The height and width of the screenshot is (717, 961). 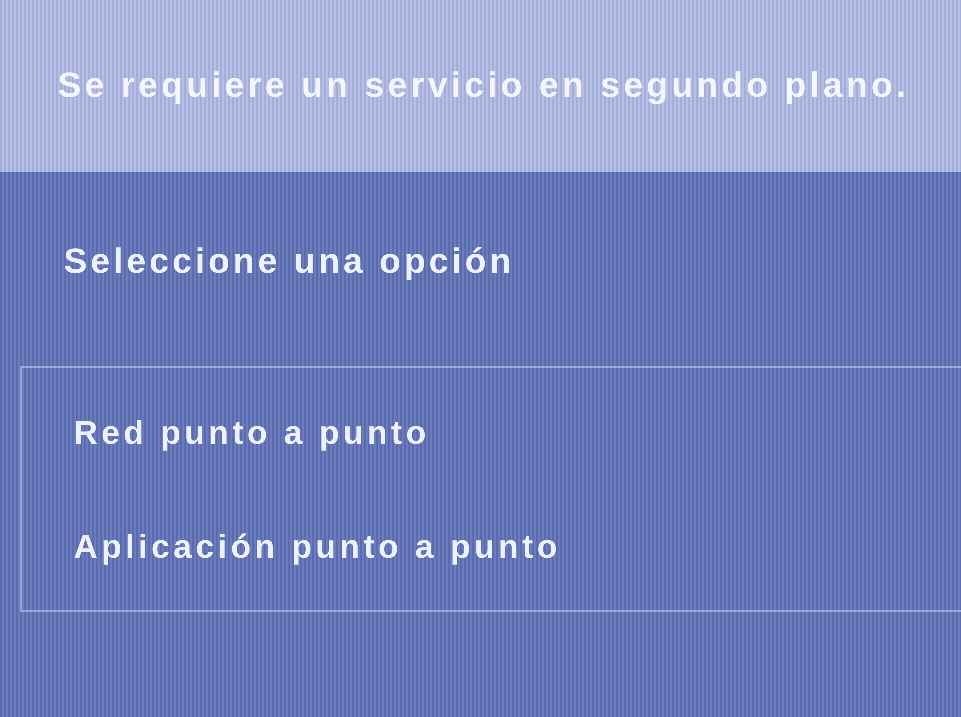 I want to click on option-item: Aplicación punto a punto, so click(x=318, y=547).